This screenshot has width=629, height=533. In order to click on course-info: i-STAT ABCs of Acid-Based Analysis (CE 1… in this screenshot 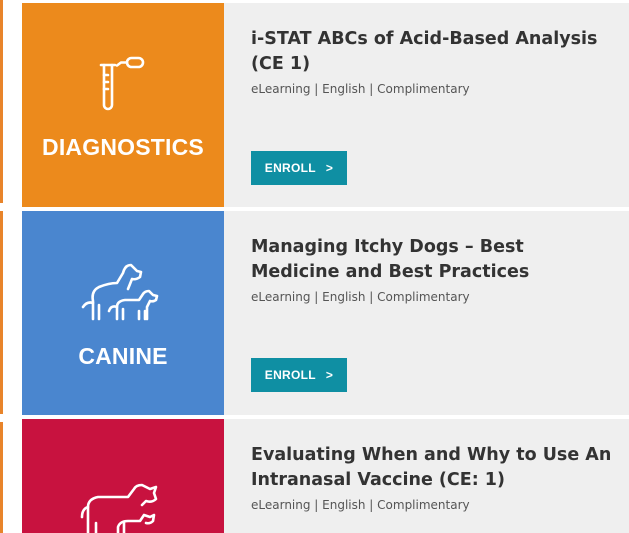, I will do `click(433, 61)`.